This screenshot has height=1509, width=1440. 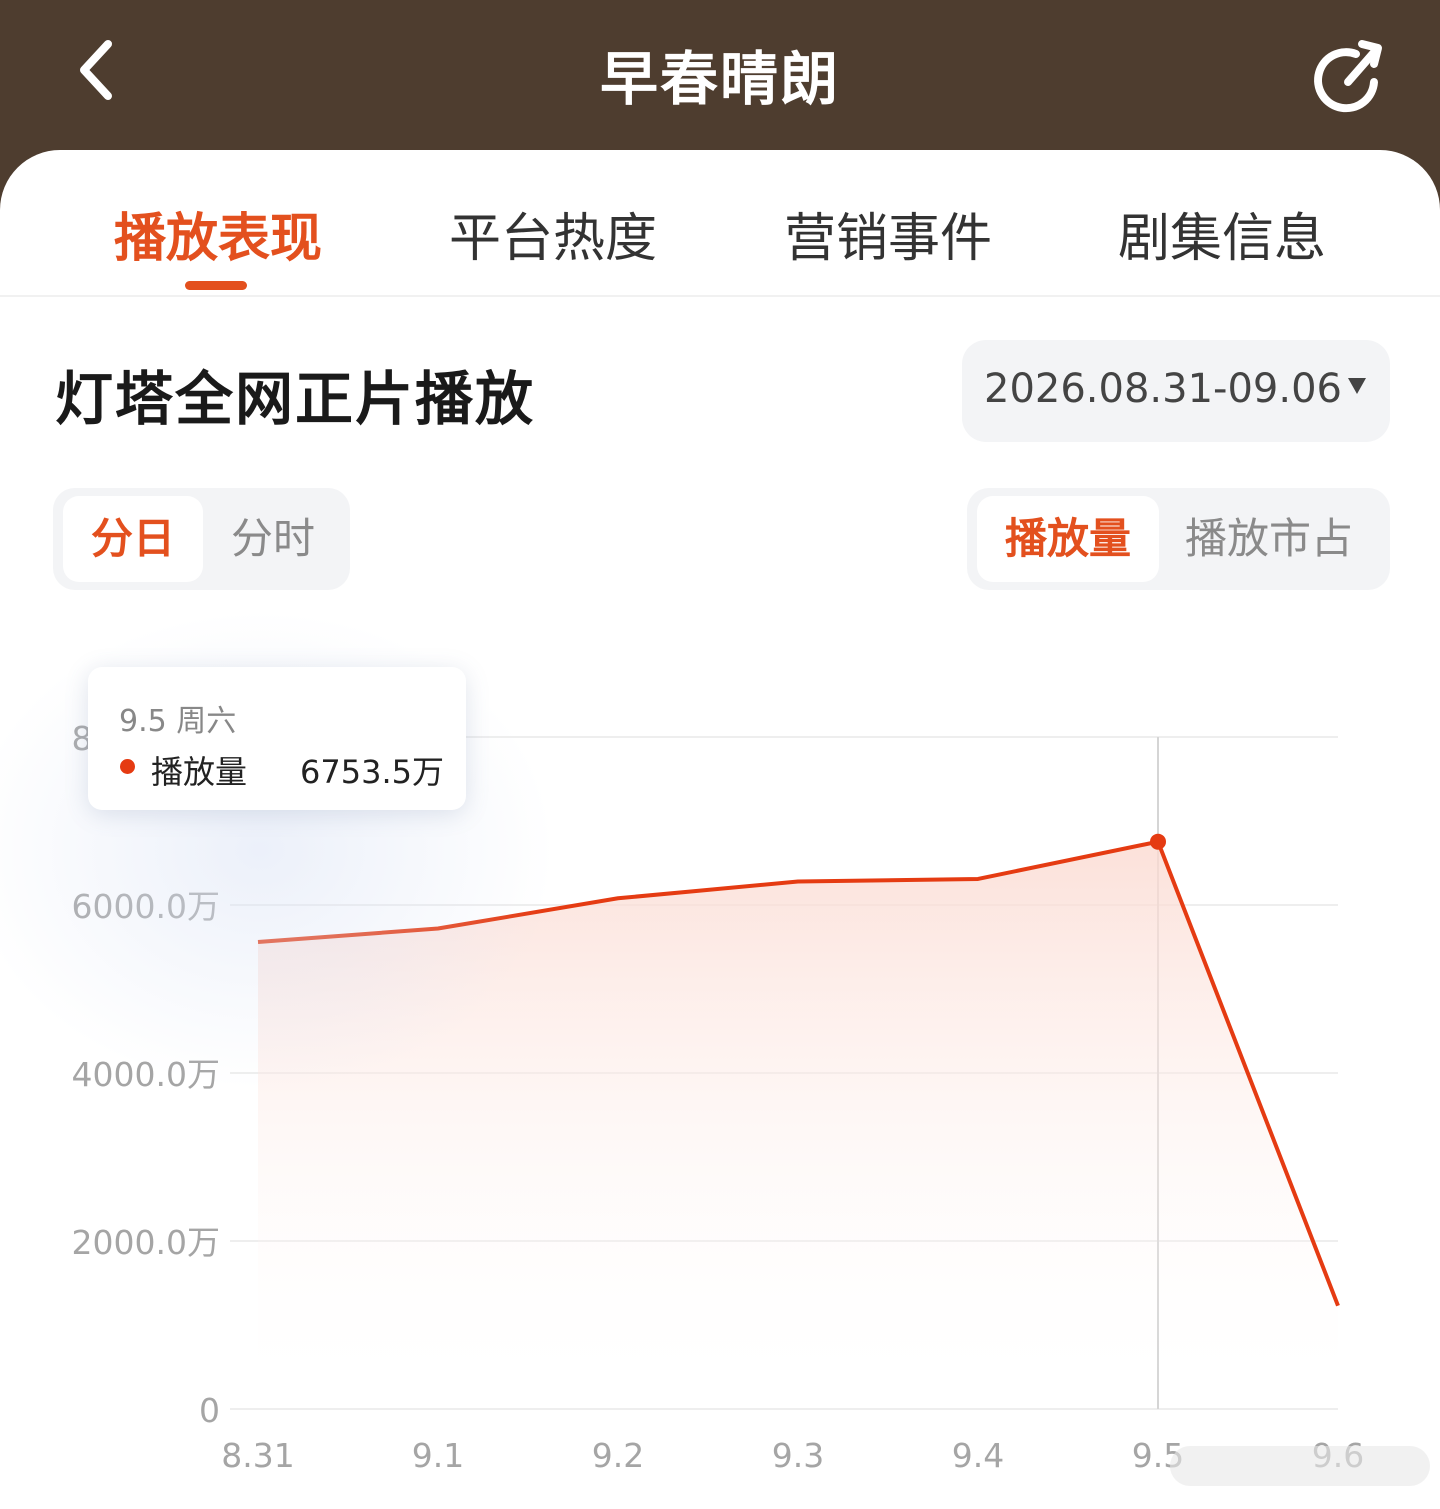 What do you see at coordinates (438, 1455) in the screenshot?
I see `x-tick-label: 9.1` at bounding box center [438, 1455].